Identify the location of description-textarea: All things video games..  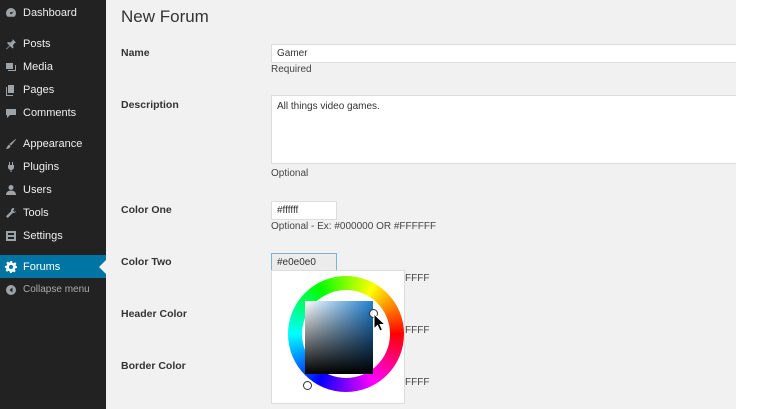
(506, 129).